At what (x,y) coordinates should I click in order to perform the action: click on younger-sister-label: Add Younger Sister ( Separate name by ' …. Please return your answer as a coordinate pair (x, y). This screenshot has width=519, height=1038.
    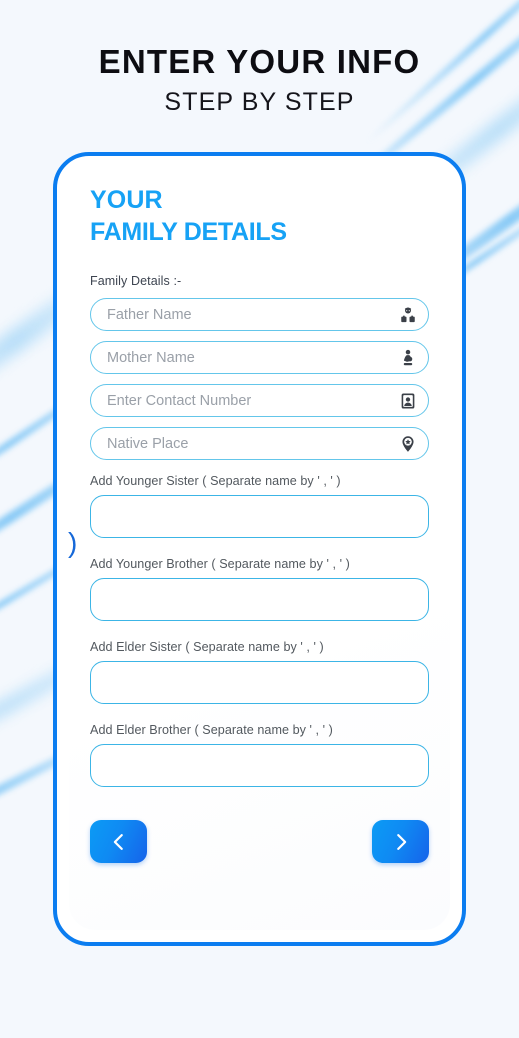
    Looking at the image, I should click on (215, 481).